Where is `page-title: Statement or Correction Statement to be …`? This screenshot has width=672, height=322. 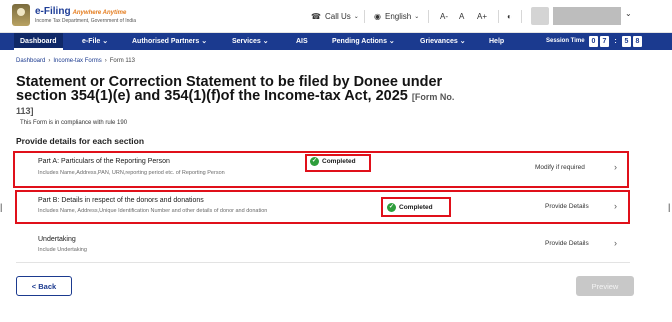 page-title: Statement or Correction Statement to be … is located at coordinates (236, 96).